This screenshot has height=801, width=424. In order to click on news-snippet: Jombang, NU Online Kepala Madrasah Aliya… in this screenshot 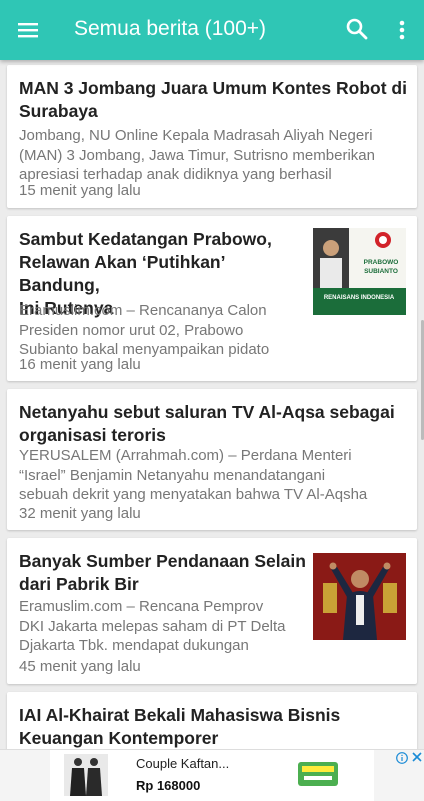, I will do `click(216, 155)`.